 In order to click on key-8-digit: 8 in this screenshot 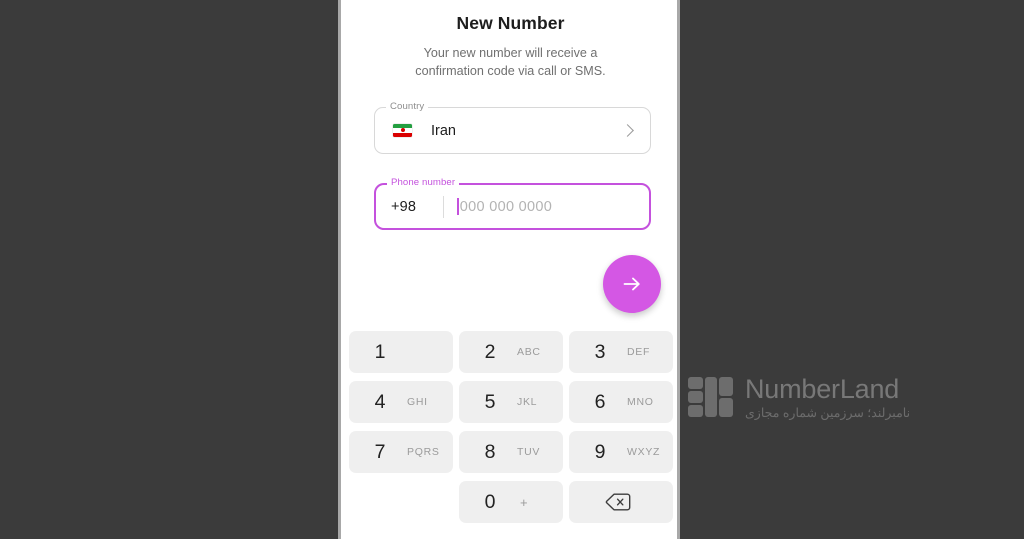, I will do `click(490, 451)`.